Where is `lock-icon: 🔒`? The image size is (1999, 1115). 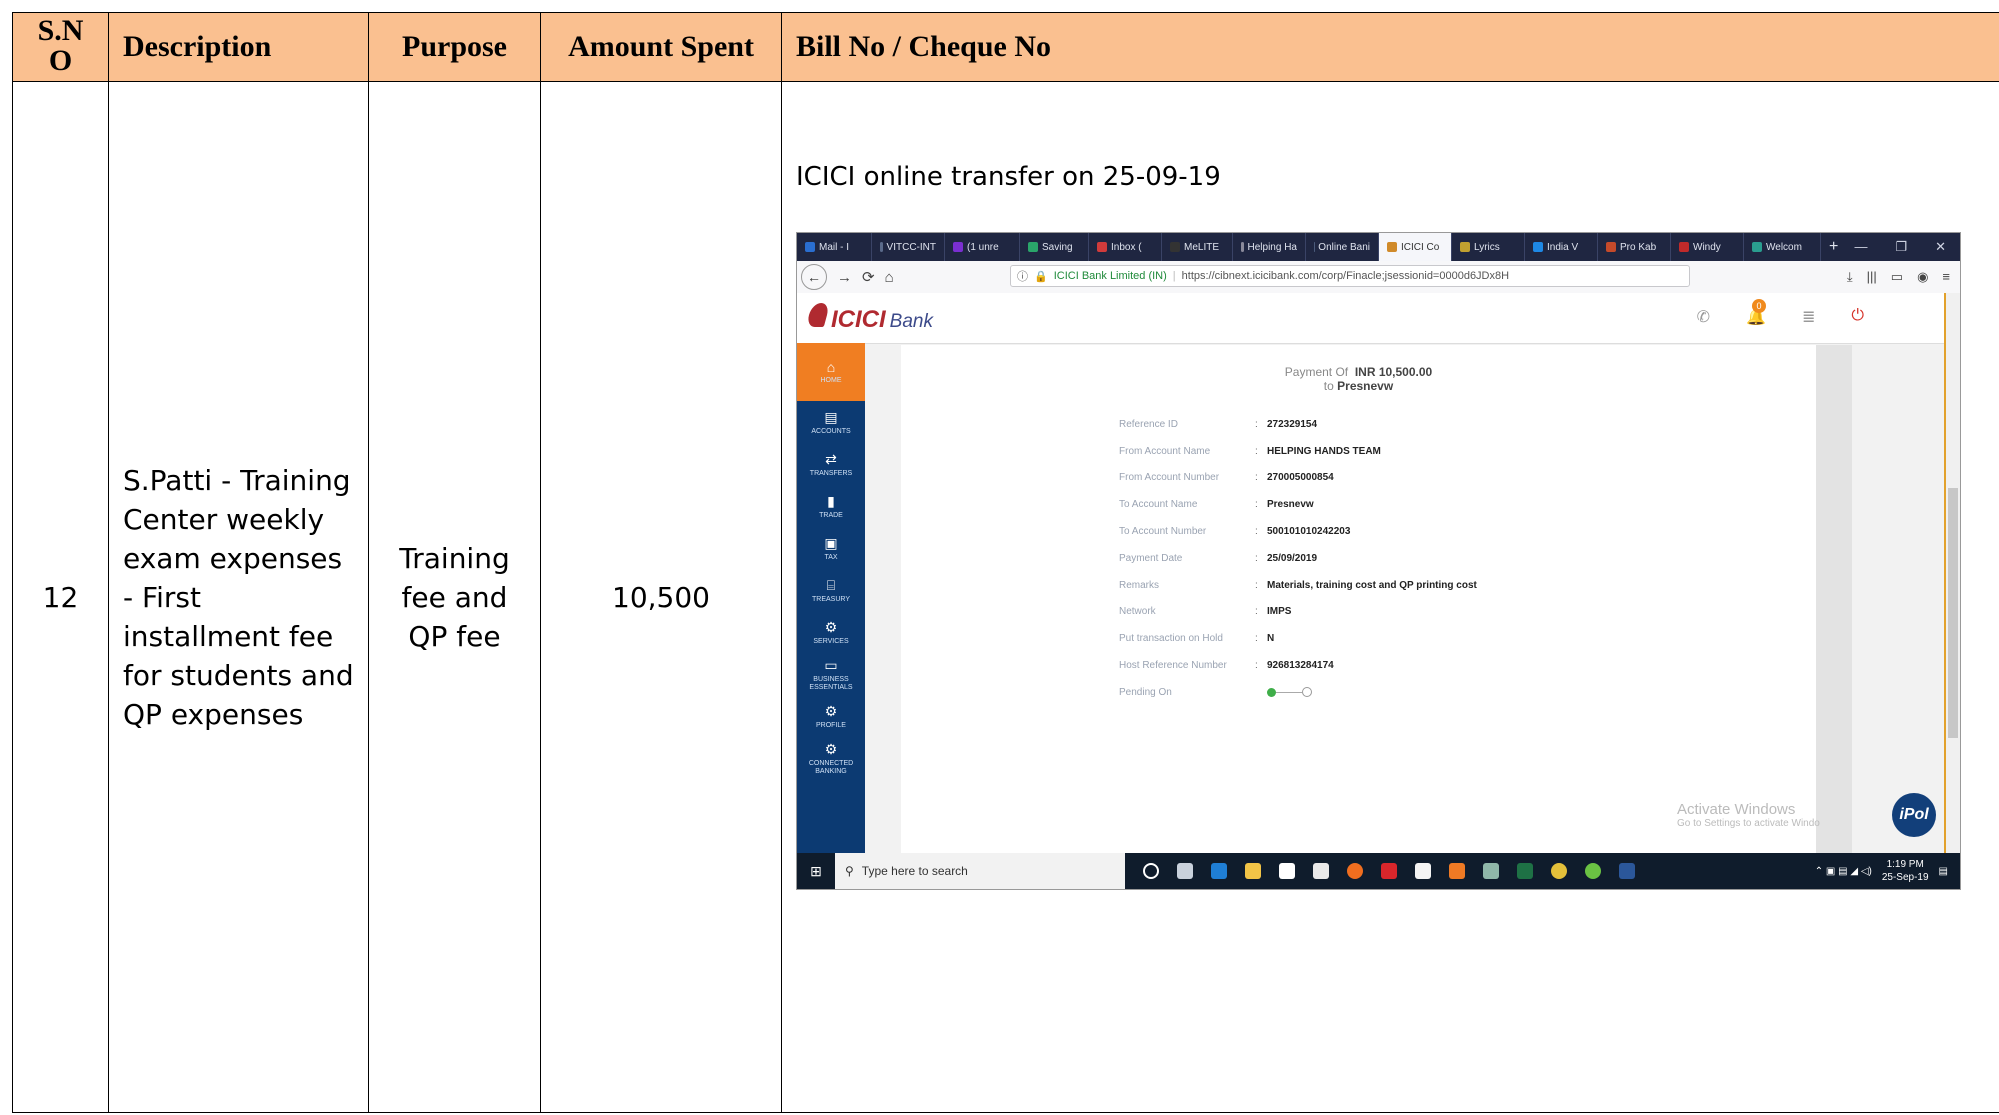 lock-icon: 🔒 is located at coordinates (1041, 276).